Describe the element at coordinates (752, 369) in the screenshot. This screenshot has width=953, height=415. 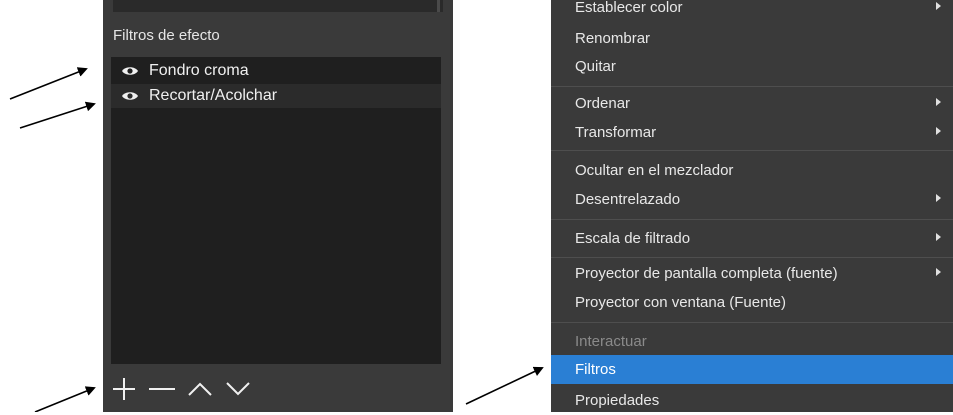
I see `menu-item-filtros: Filtros` at that location.